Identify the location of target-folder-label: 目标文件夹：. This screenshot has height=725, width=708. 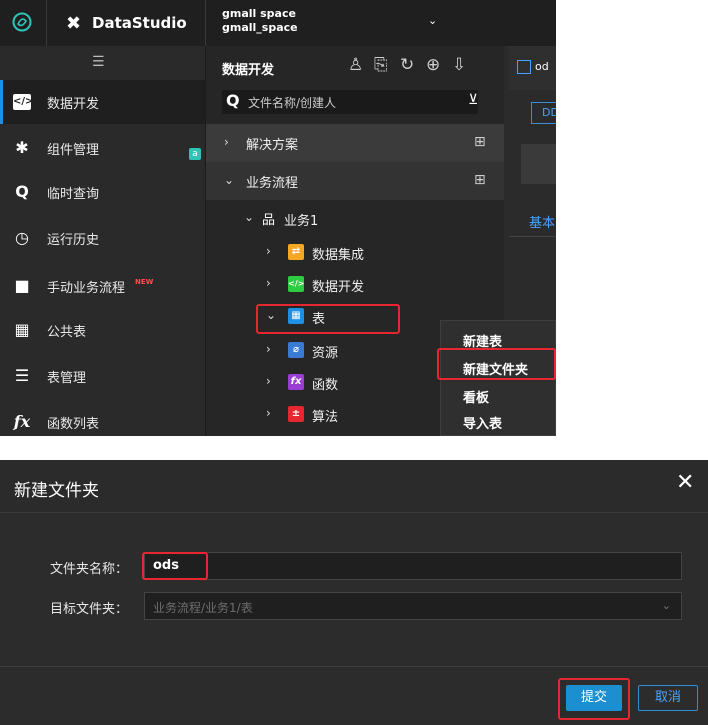
(89, 609).